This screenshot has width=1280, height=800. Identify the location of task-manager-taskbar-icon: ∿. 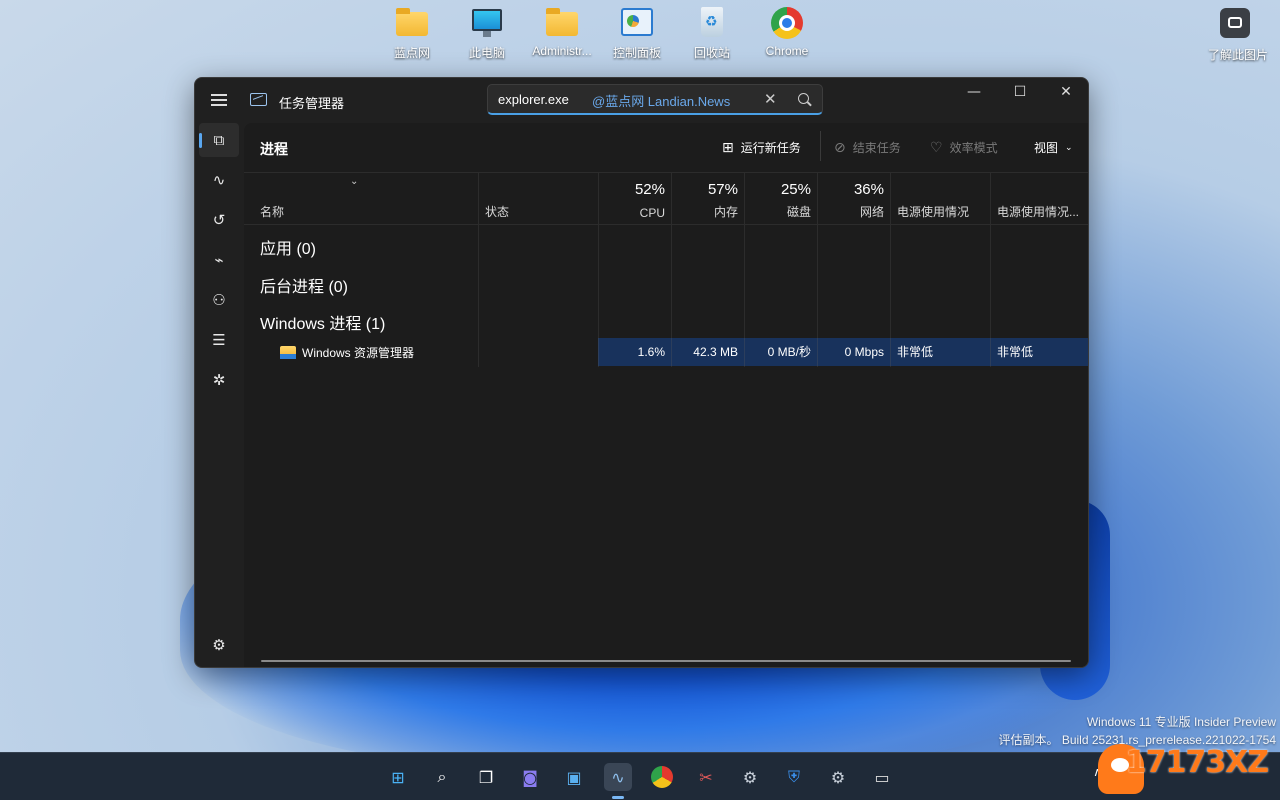
(618, 781).